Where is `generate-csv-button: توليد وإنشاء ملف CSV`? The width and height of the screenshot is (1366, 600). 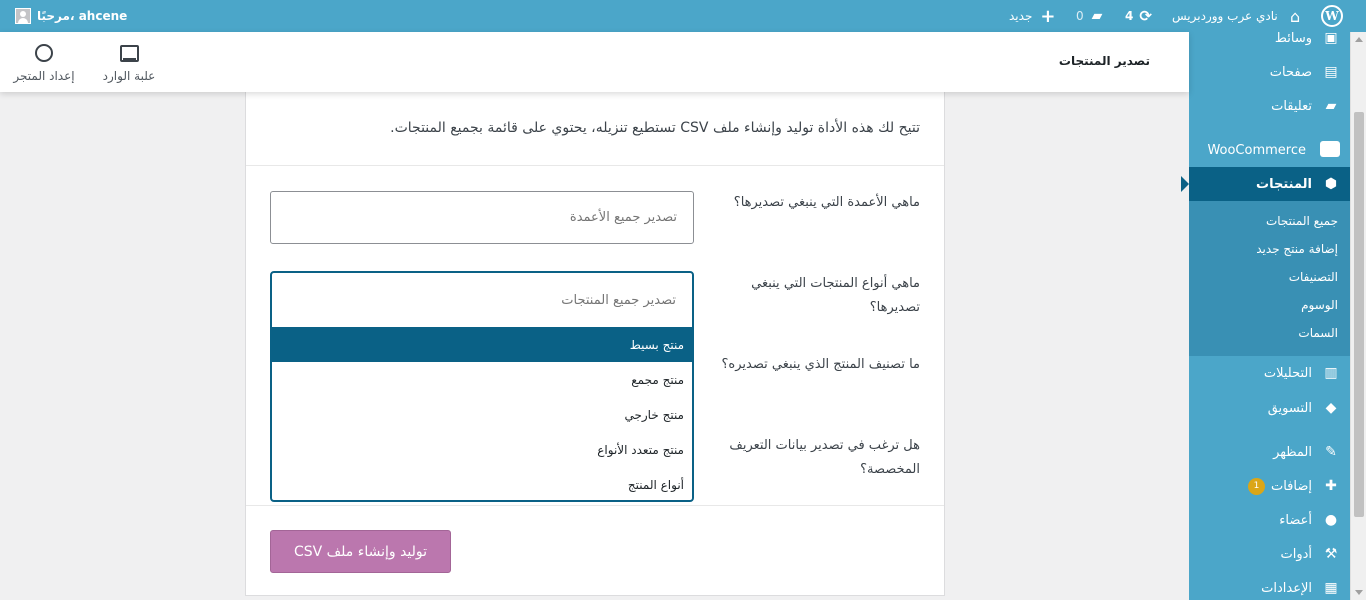
generate-csv-button: توليد وإنشاء ملف CSV is located at coordinates (360, 551).